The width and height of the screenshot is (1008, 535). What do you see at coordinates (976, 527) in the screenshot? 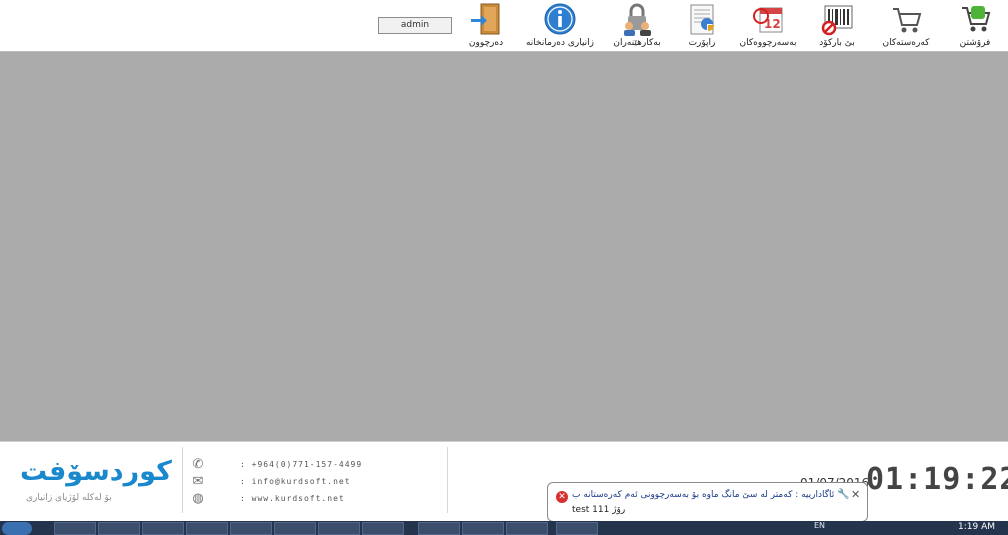
I see `taskbar-clock: 1:19 AM` at bounding box center [976, 527].